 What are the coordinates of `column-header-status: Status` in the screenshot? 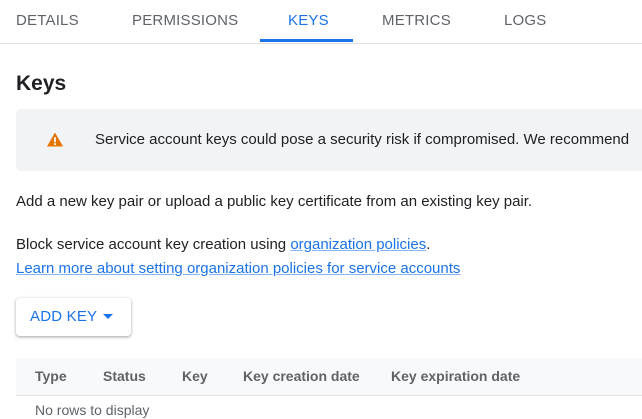 It's located at (124, 376).